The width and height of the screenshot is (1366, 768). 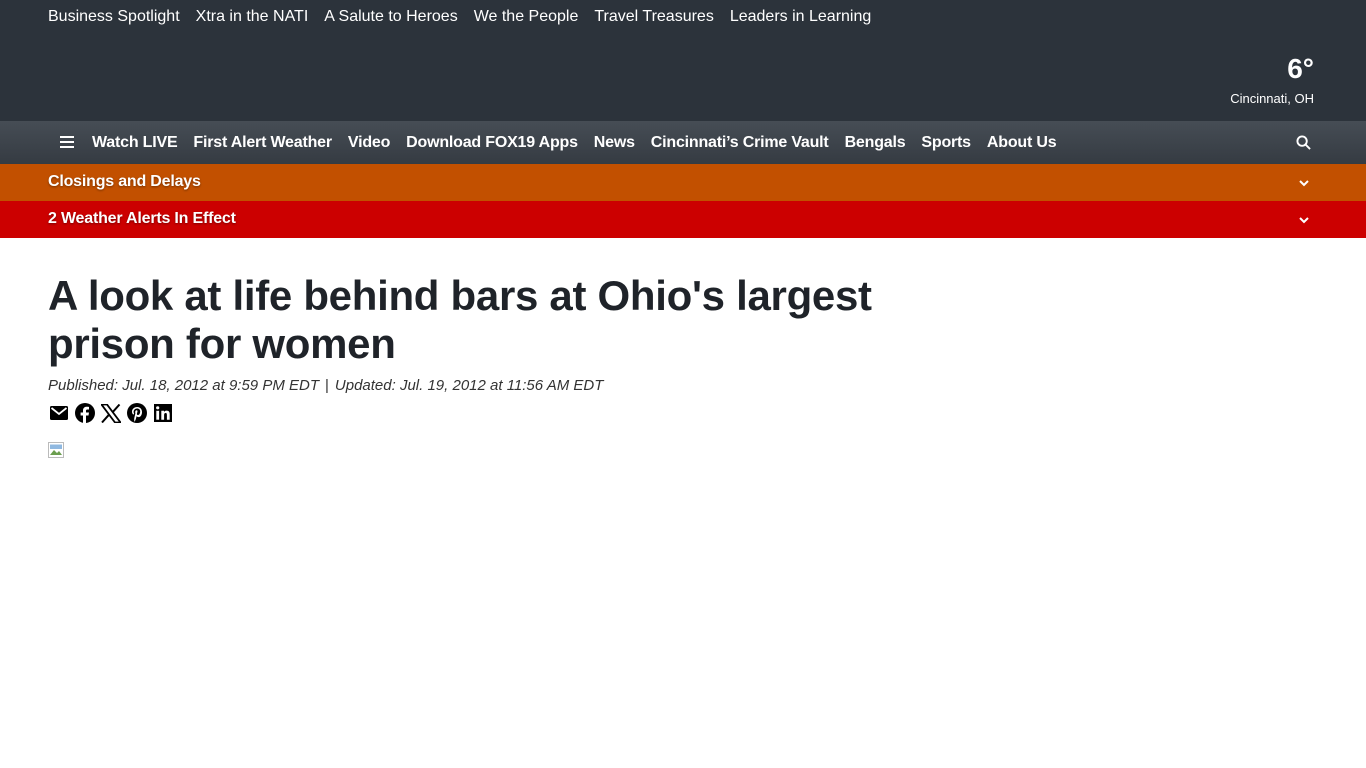 I want to click on top-link-leaders-in-learning: Leaders in Learning, so click(x=800, y=17).